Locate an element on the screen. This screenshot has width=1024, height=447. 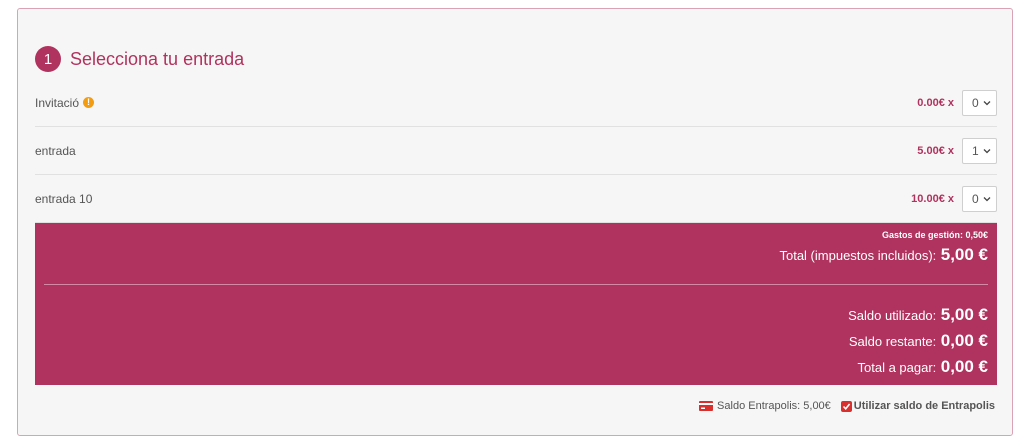
divider is located at coordinates (516, 284).